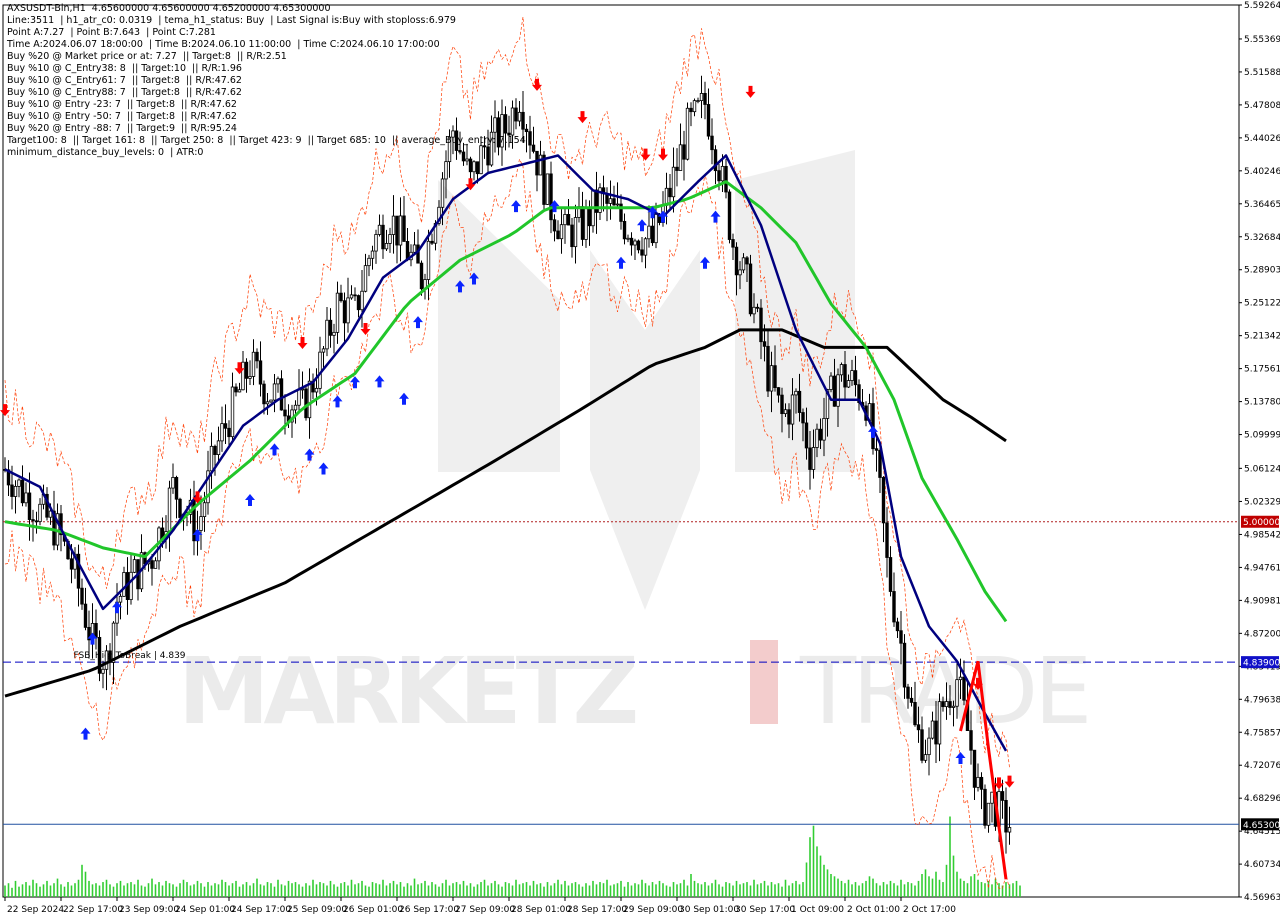 The image size is (1280, 920). I want to click on y-tick-label: 5.09999, so click(1262, 436).